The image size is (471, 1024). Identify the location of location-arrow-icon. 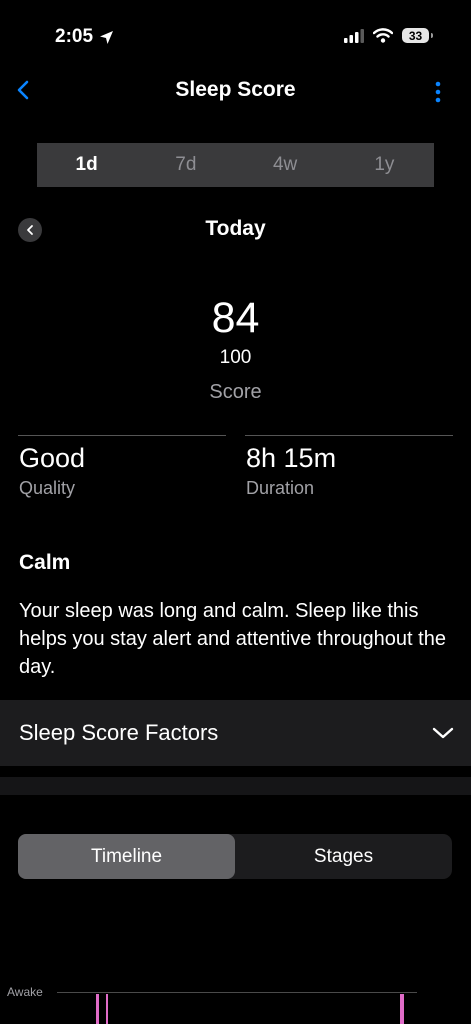
(107, 37).